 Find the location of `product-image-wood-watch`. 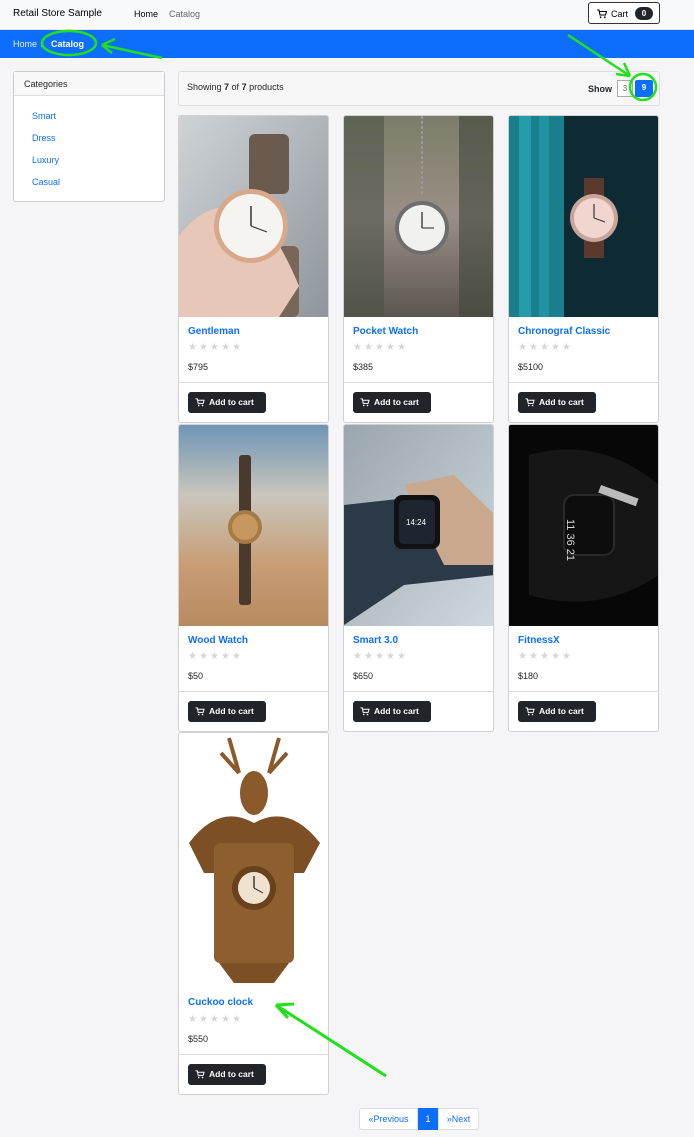

product-image-wood-watch is located at coordinates (253, 525).